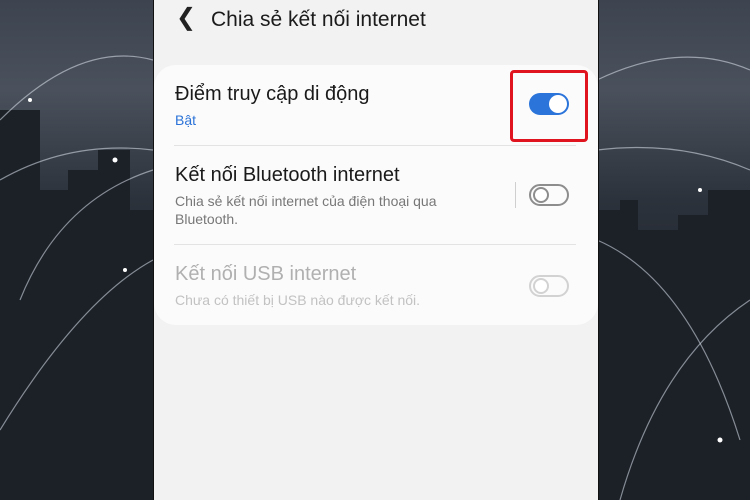 The height and width of the screenshot is (500, 750). What do you see at coordinates (186, 120) in the screenshot?
I see `status-text: Bật` at bounding box center [186, 120].